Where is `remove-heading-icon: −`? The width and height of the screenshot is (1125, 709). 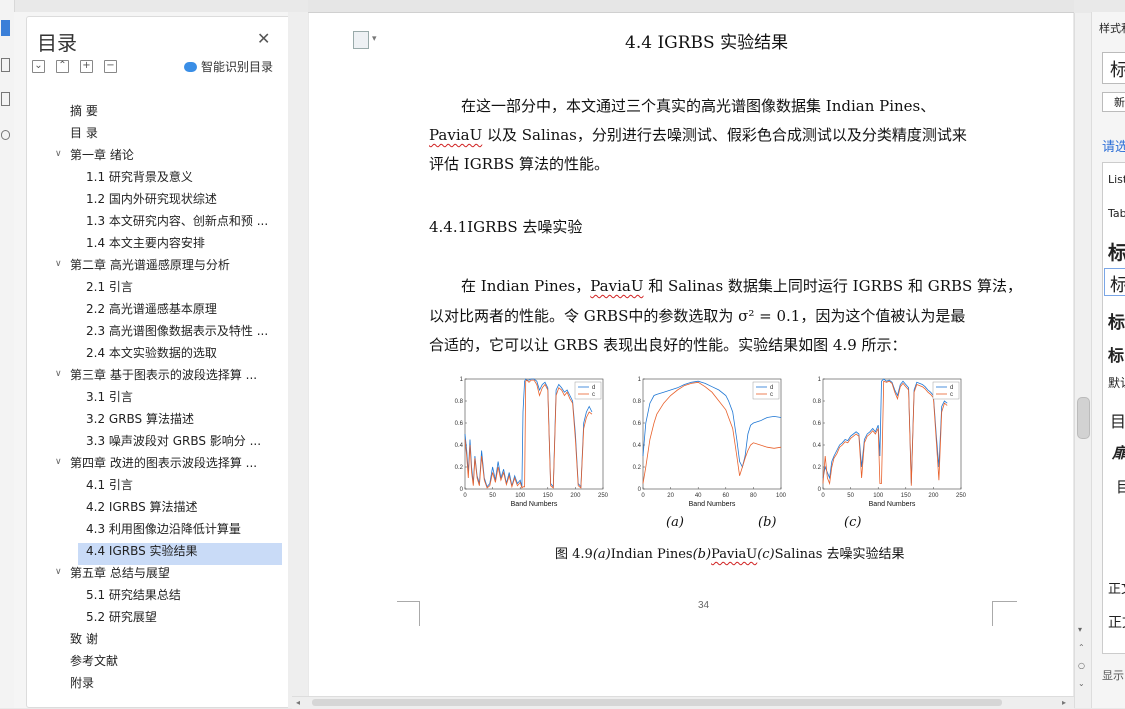
remove-heading-icon: − is located at coordinates (110, 66).